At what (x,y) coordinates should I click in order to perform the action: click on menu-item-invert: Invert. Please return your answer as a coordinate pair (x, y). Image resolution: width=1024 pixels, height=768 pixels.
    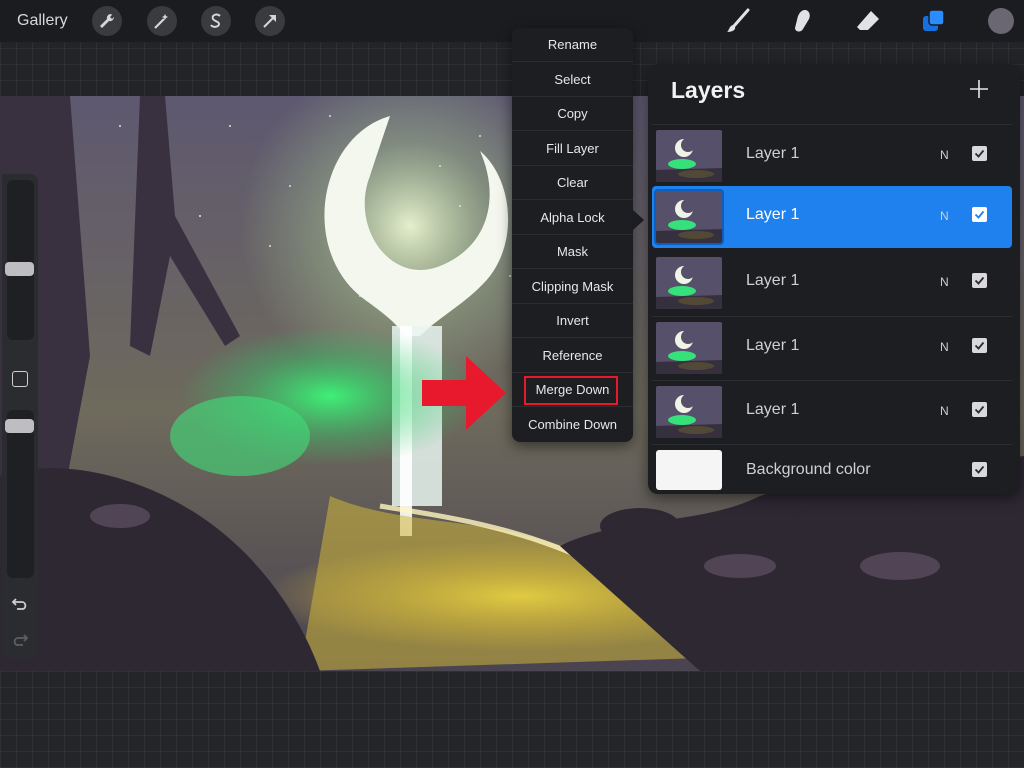
    Looking at the image, I should click on (572, 321).